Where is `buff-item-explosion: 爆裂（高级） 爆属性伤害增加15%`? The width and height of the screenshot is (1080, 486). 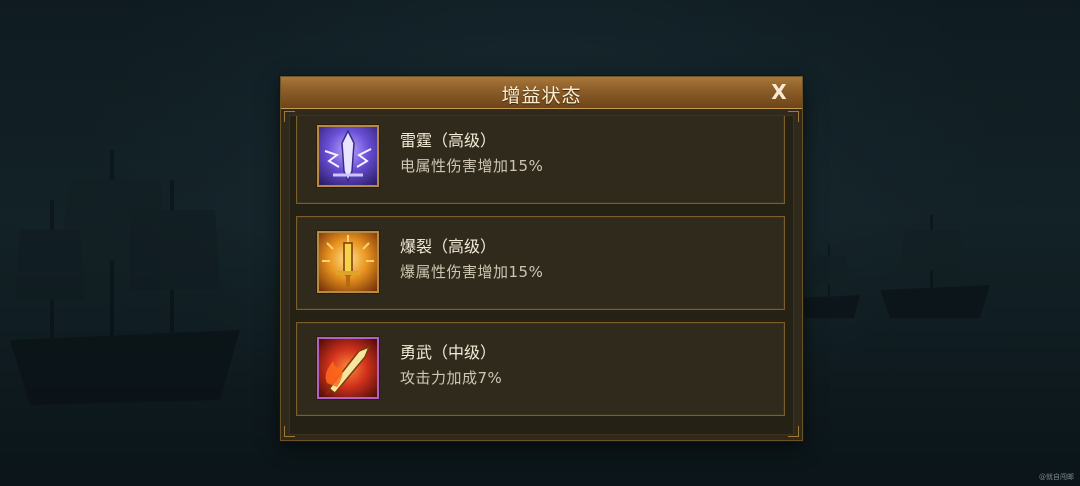 buff-item-explosion: 爆裂（高级） 爆属性伤害增加15% is located at coordinates (540, 263).